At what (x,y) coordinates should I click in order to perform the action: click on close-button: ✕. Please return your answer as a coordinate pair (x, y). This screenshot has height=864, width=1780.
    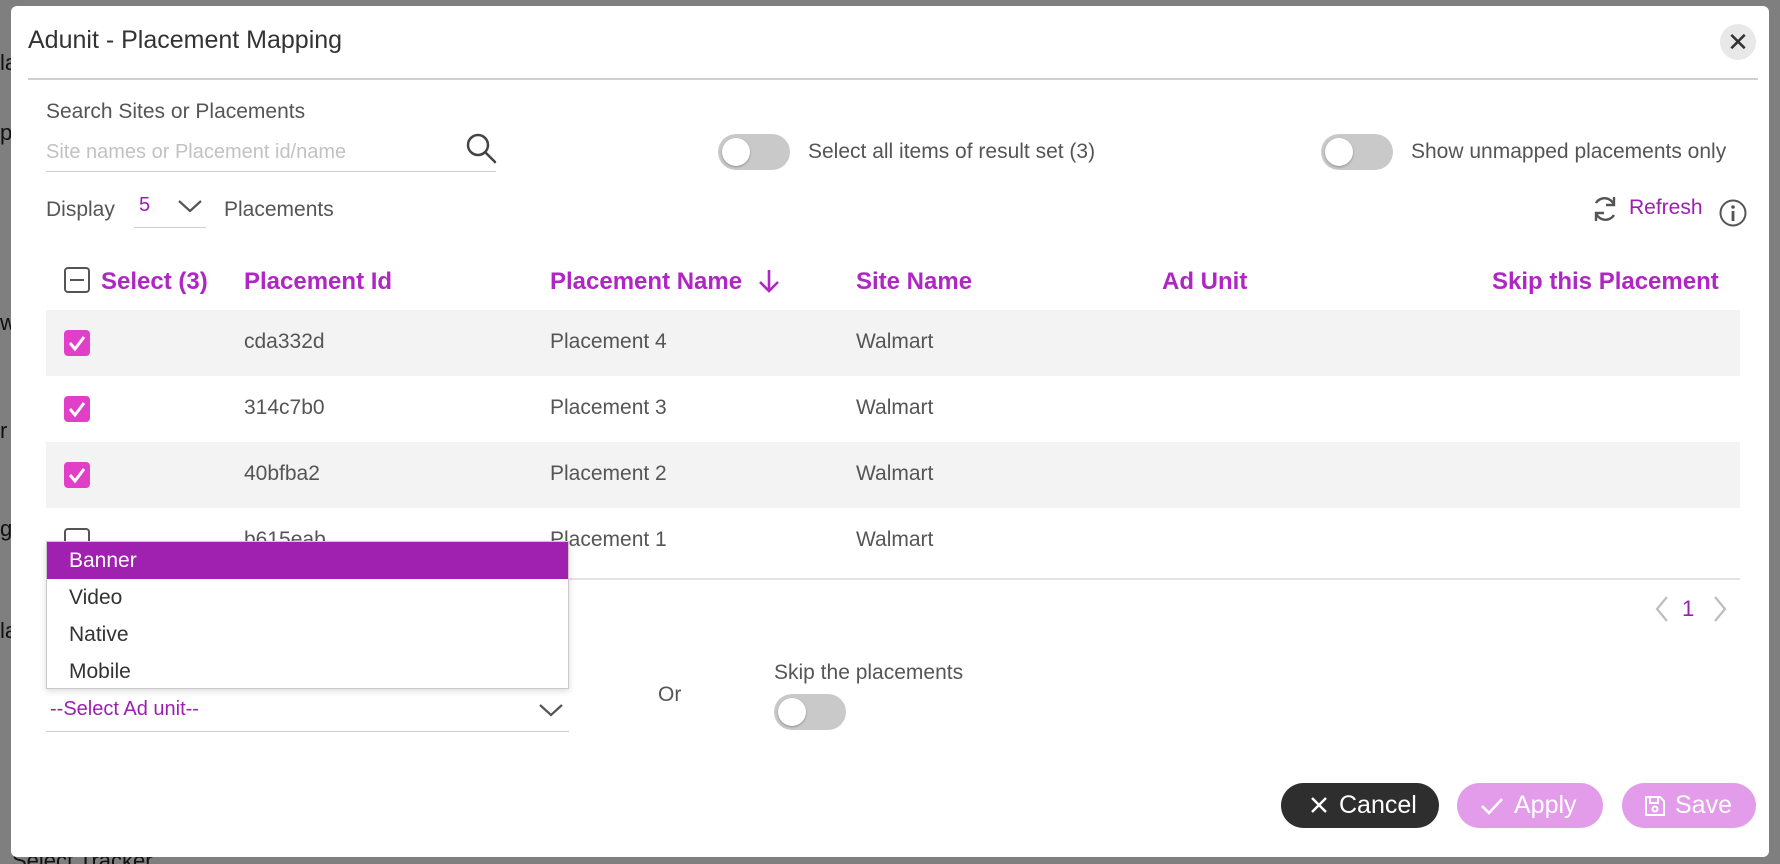
    Looking at the image, I should click on (1738, 42).